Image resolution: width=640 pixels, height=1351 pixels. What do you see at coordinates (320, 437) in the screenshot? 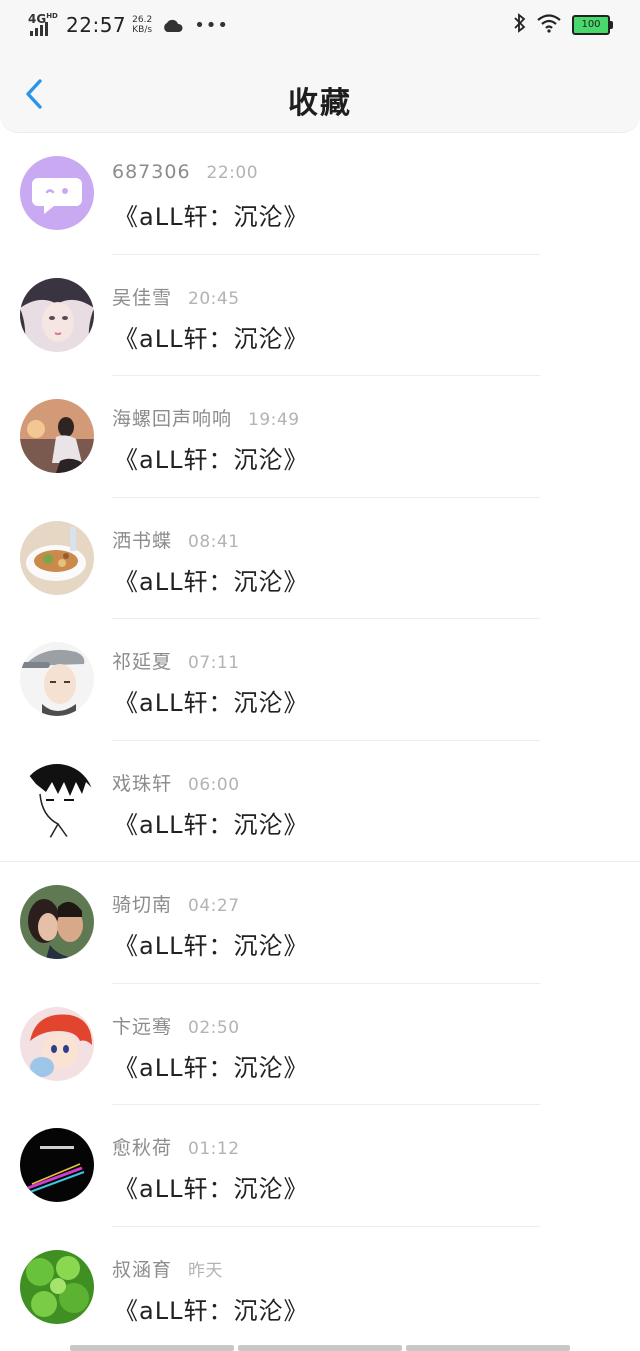
I see `list-item: 海螺回声响响 19:49 《aLL轩：沉沦》` at bounding box center [320, 437].